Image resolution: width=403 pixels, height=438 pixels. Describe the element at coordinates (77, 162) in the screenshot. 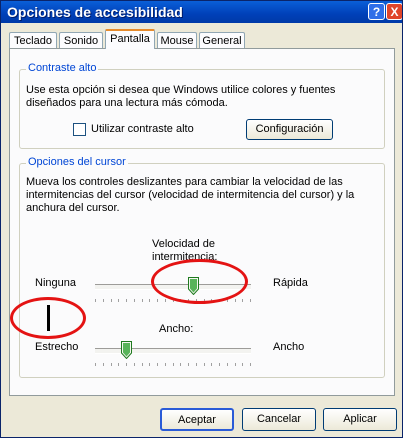

I see `cursor-options-group-title: Opciones del cursor` at that location.